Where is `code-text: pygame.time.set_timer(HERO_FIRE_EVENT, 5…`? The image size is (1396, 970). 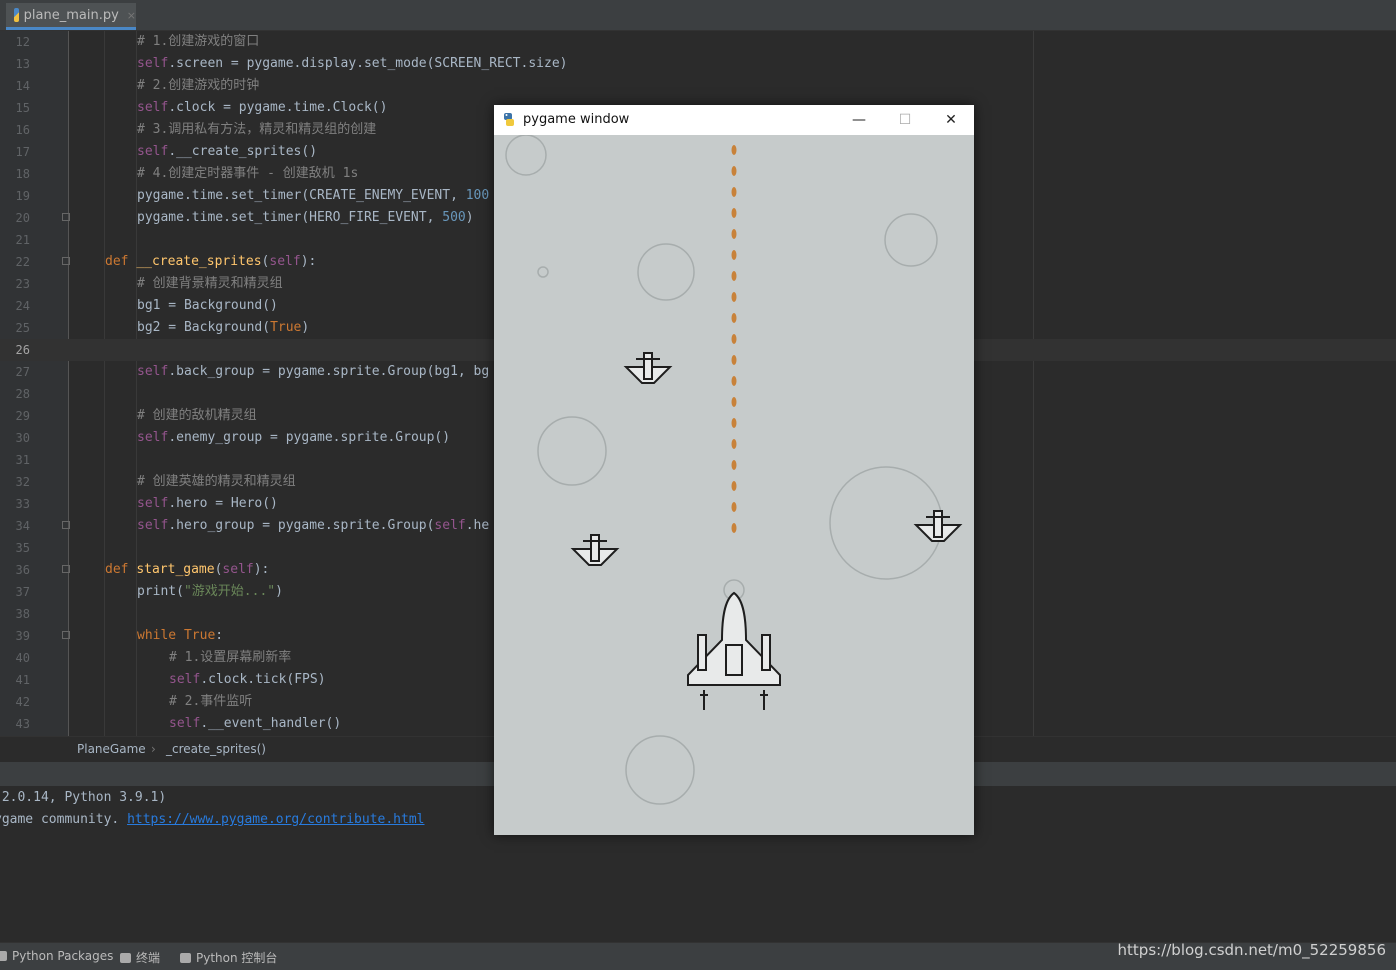 code-text: pygame.time.set_timer(HERO_FIRE_EVENT, 5… is located at coordinates (305, 217).